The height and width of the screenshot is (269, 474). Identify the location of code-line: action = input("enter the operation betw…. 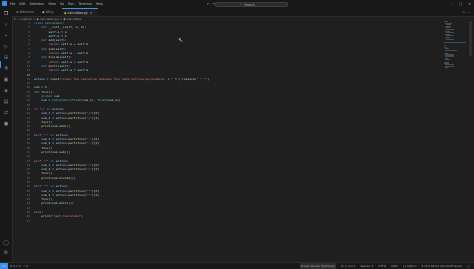
(121, 79).